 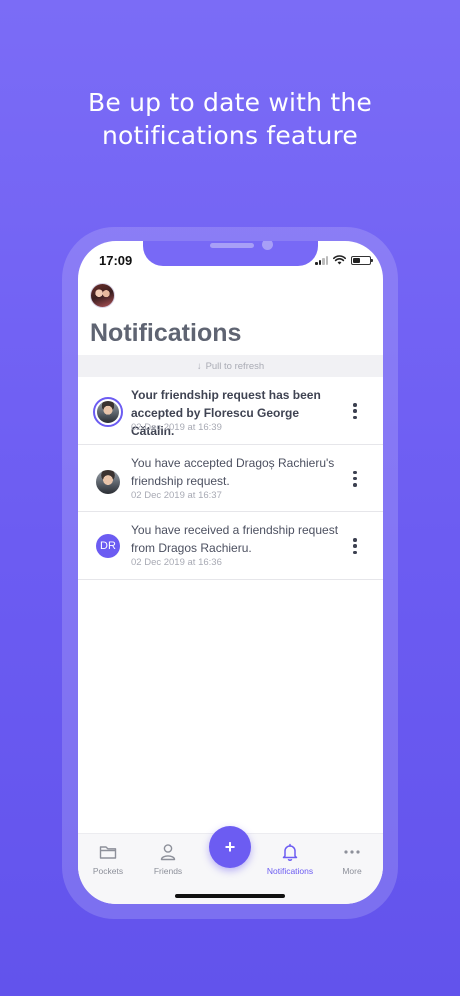 I want to click on page-title: Notifications, so click(x=166, y=333).